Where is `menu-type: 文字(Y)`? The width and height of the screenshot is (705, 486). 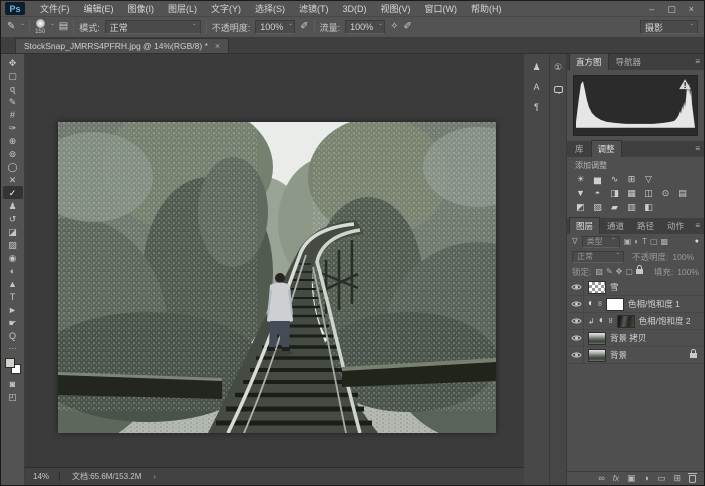 menu-type: 文字(Y) is located at coordinates (226, 8).